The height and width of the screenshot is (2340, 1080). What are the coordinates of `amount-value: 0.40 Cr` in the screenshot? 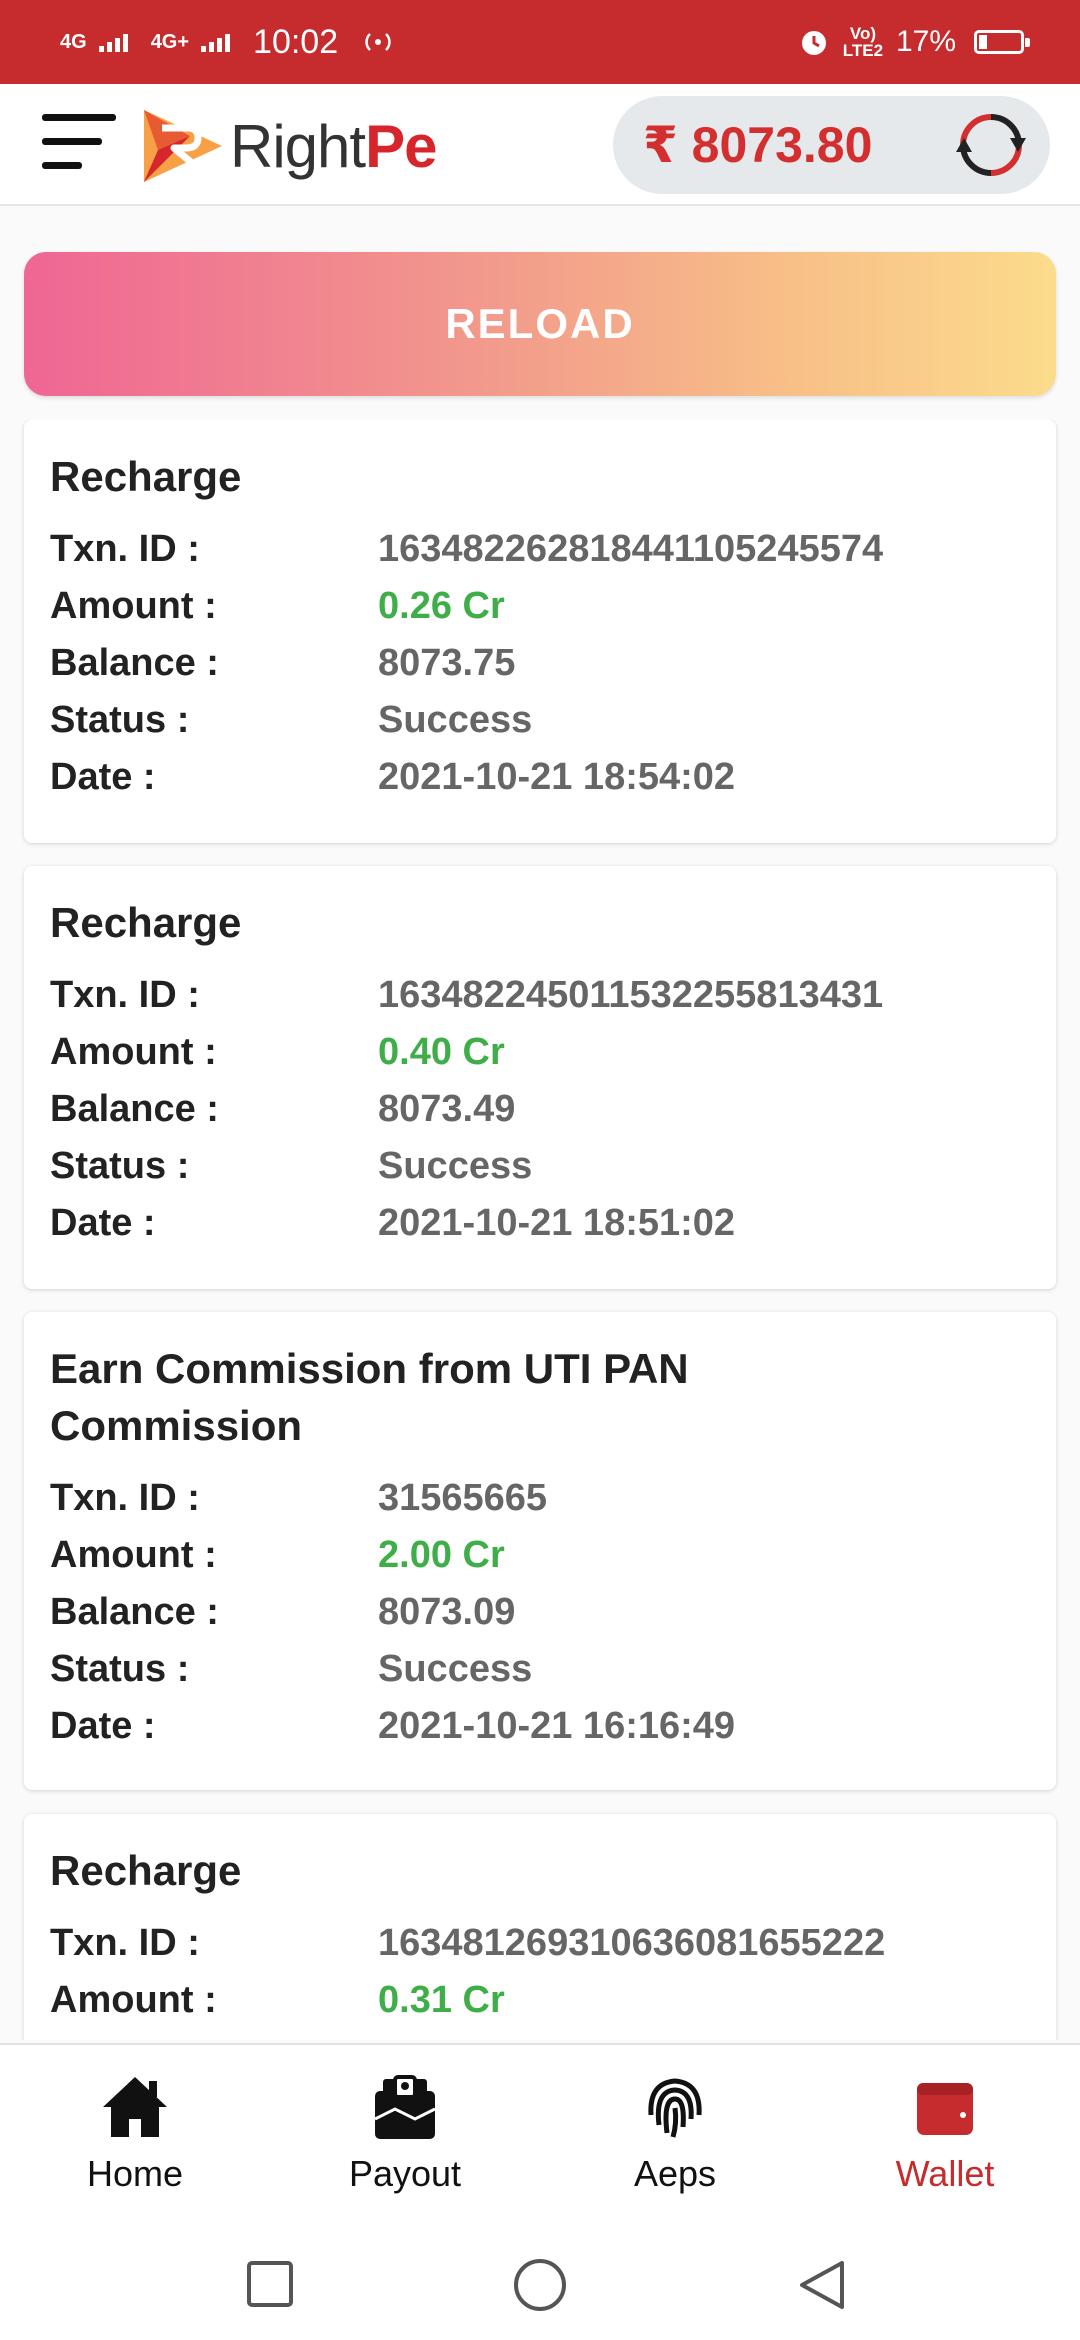 It's located at (441, 1052).